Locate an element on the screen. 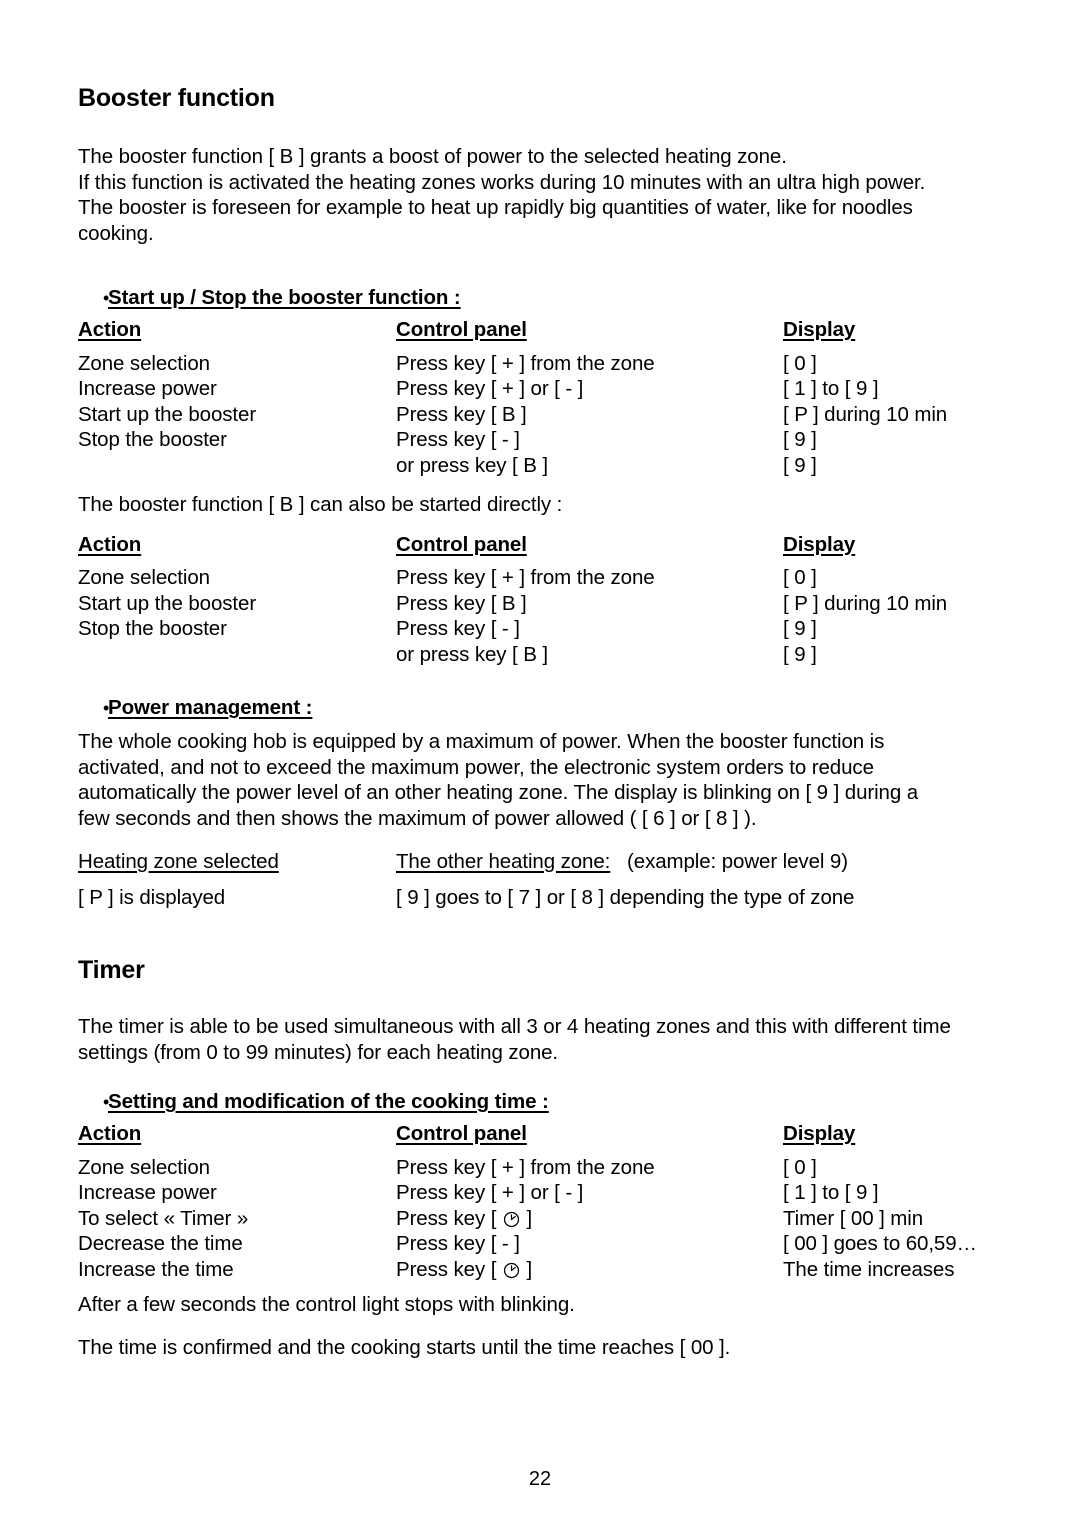 The image size is (1080, 1527). cell-action: Increase the time is located at coordinates (156, 1269).